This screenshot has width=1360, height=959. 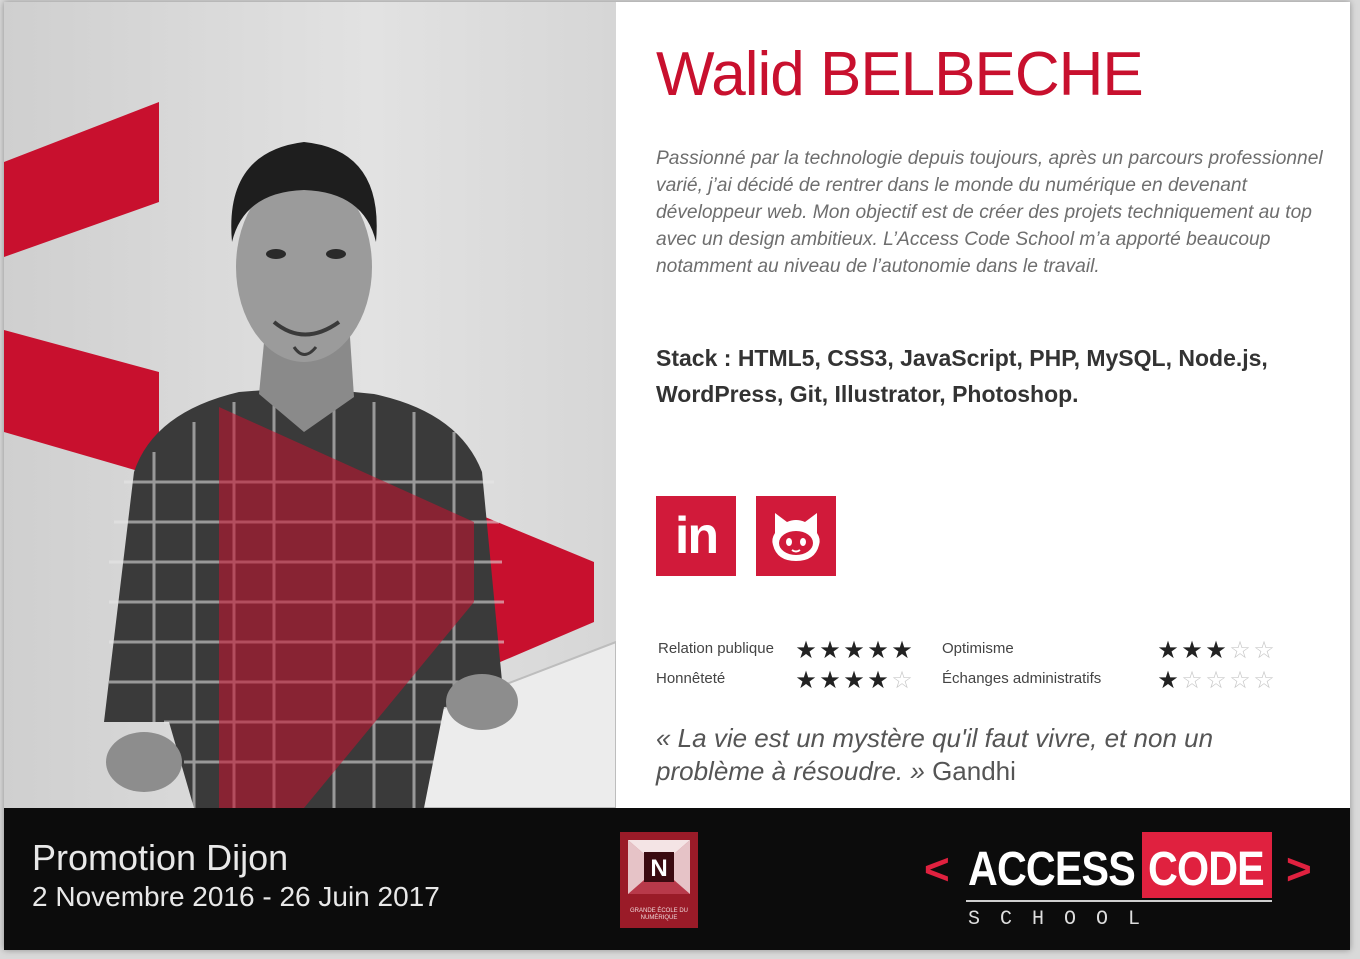 What do you see at coordinates (978, 648) in the screenshot?
I see `skill-label: Optimisme` at bounding box center [978, 648].